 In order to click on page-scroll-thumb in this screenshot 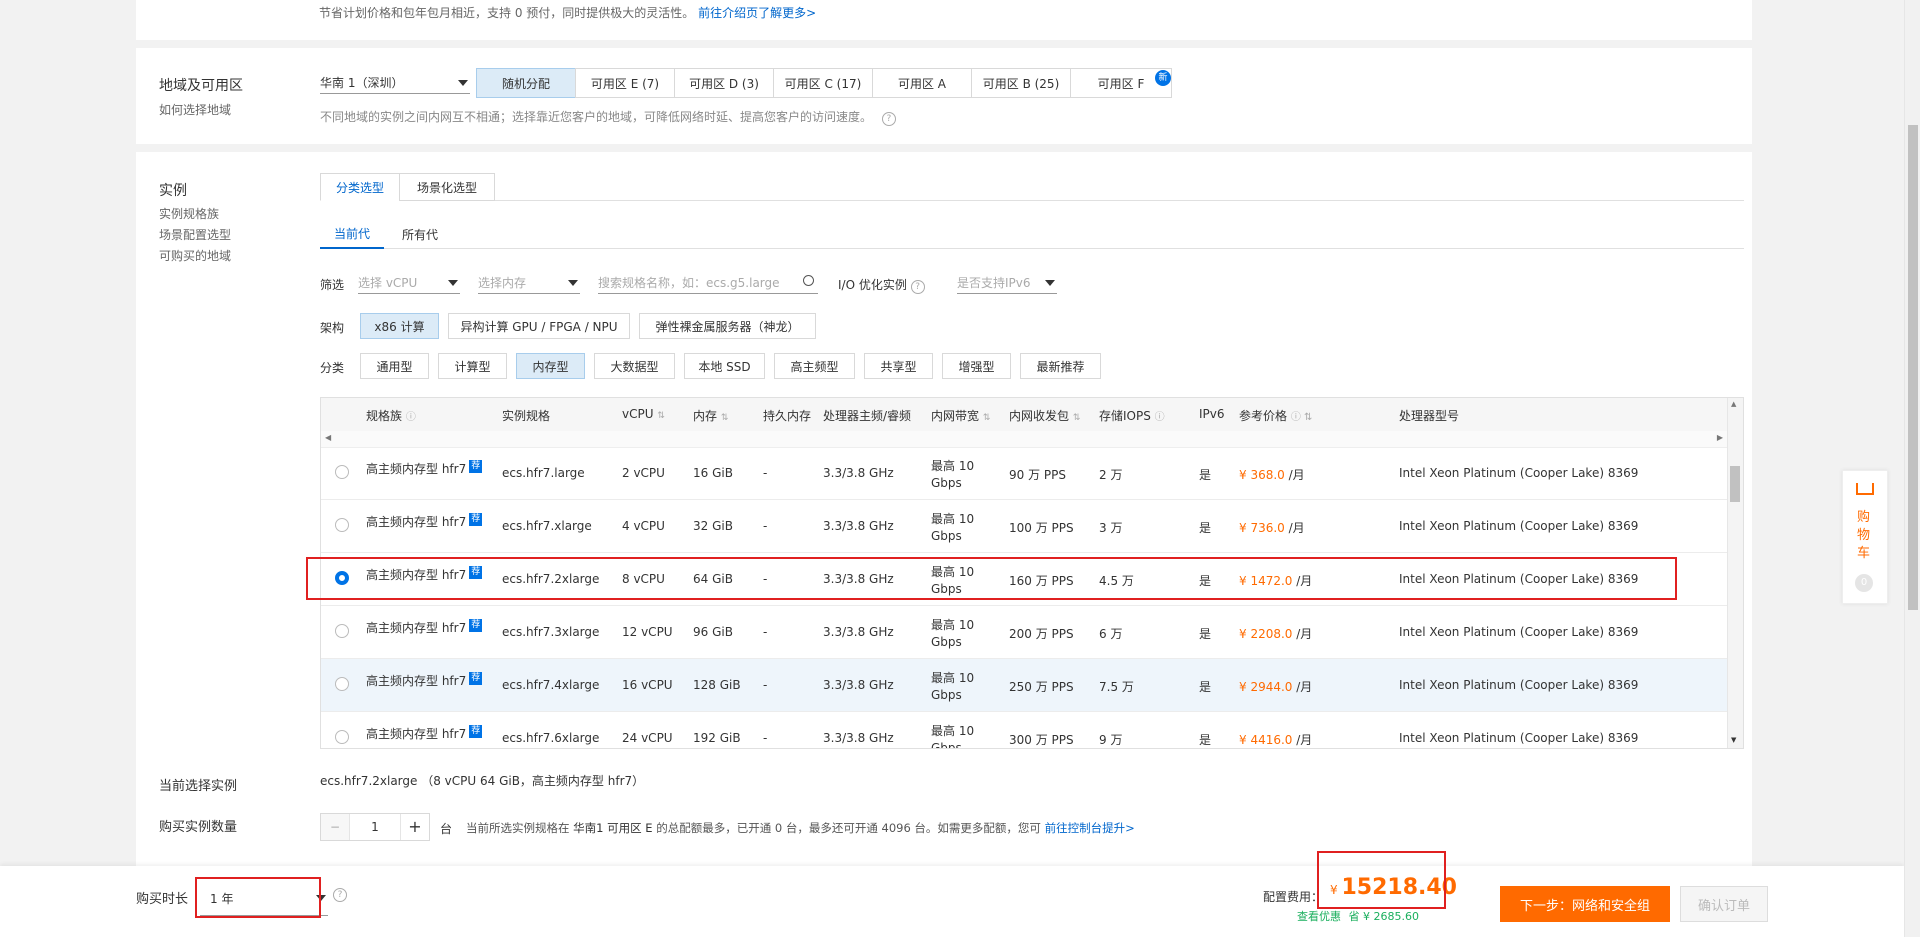, I will do `click(1913, 367)`.